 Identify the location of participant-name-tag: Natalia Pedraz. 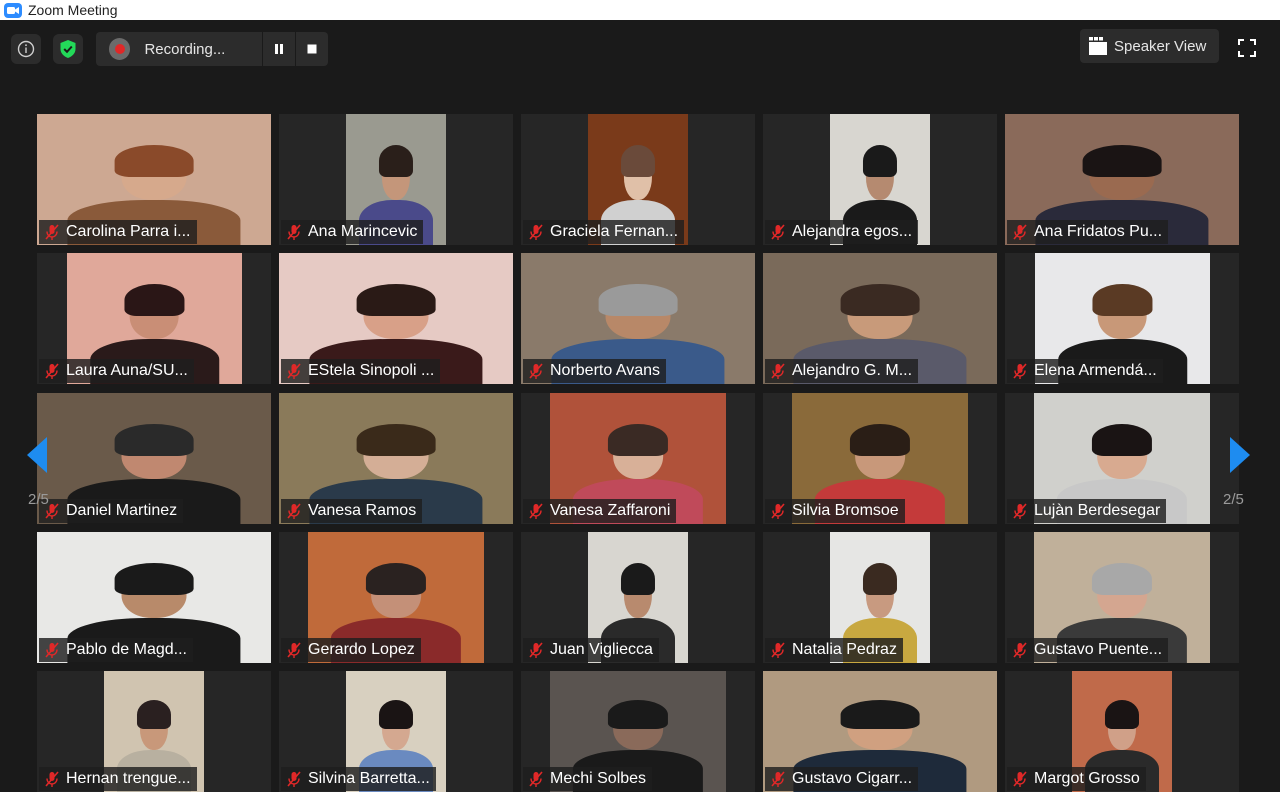
(834, 650).